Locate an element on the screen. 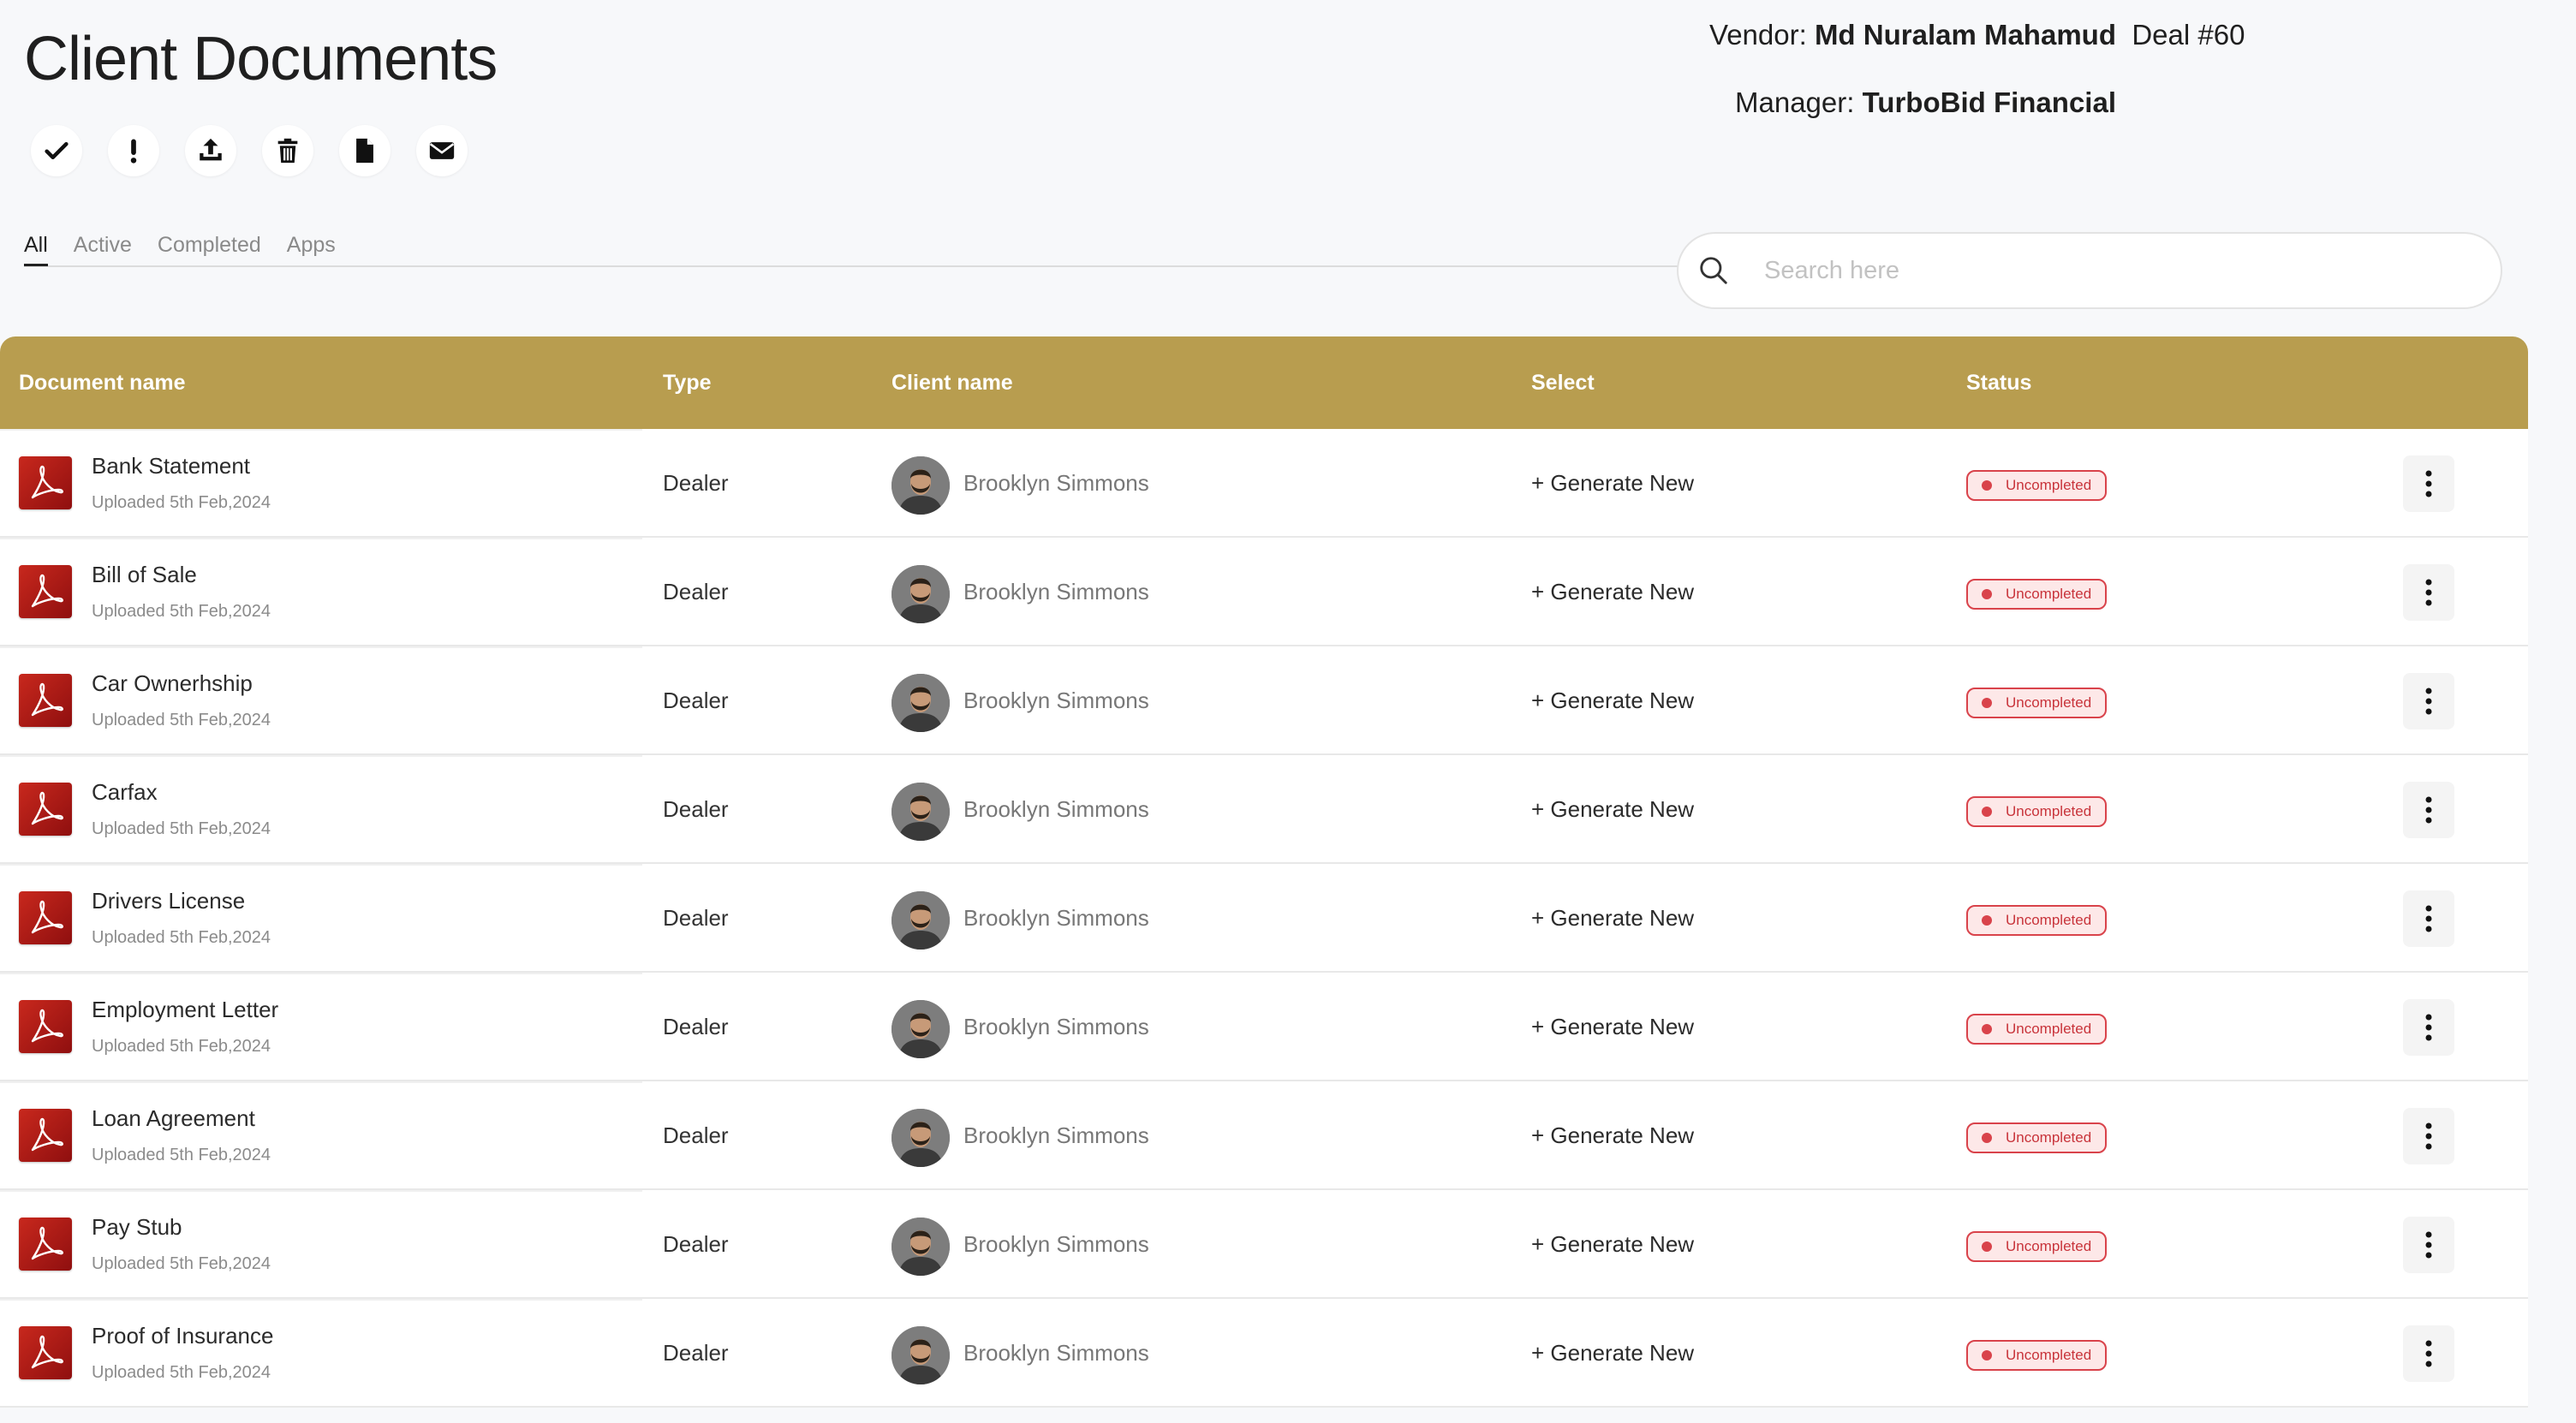 Image resolution: width=2576 pixels, height=1423 pixels. vendor-label: Vendor: is located at coordinates (1758, 35).